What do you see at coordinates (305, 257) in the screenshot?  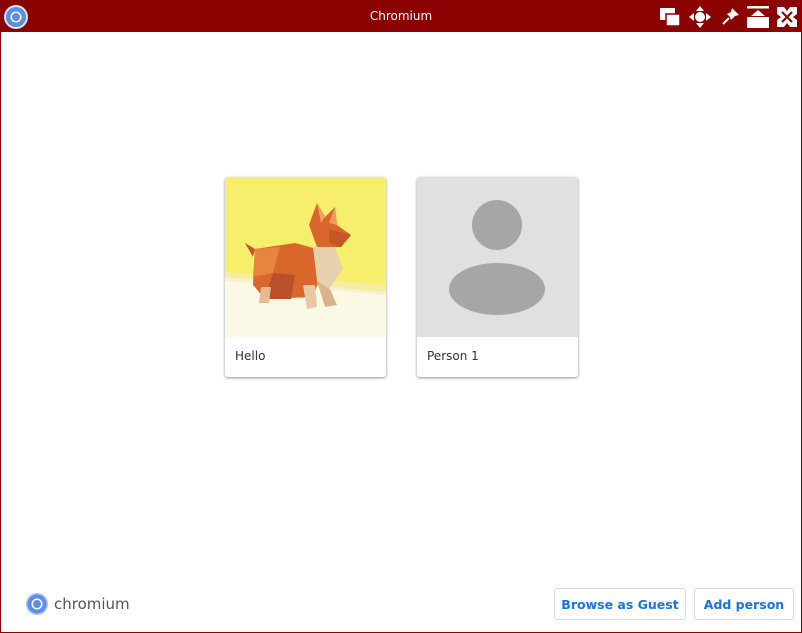 I see `origami-corgi-avatar` at bounding box center [305, 257].